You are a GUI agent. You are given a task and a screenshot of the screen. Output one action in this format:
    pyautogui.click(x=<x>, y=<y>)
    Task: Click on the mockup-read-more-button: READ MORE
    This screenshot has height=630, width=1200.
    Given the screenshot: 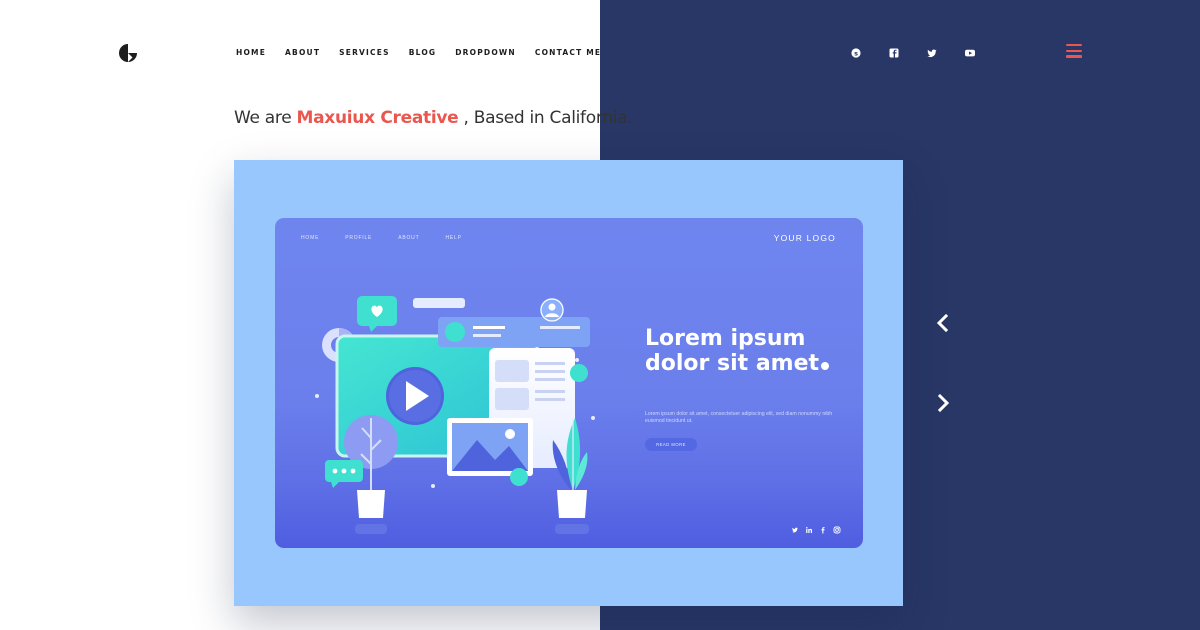 What is the action you would take?
    pyautogui.click(x=671, y=444)
    